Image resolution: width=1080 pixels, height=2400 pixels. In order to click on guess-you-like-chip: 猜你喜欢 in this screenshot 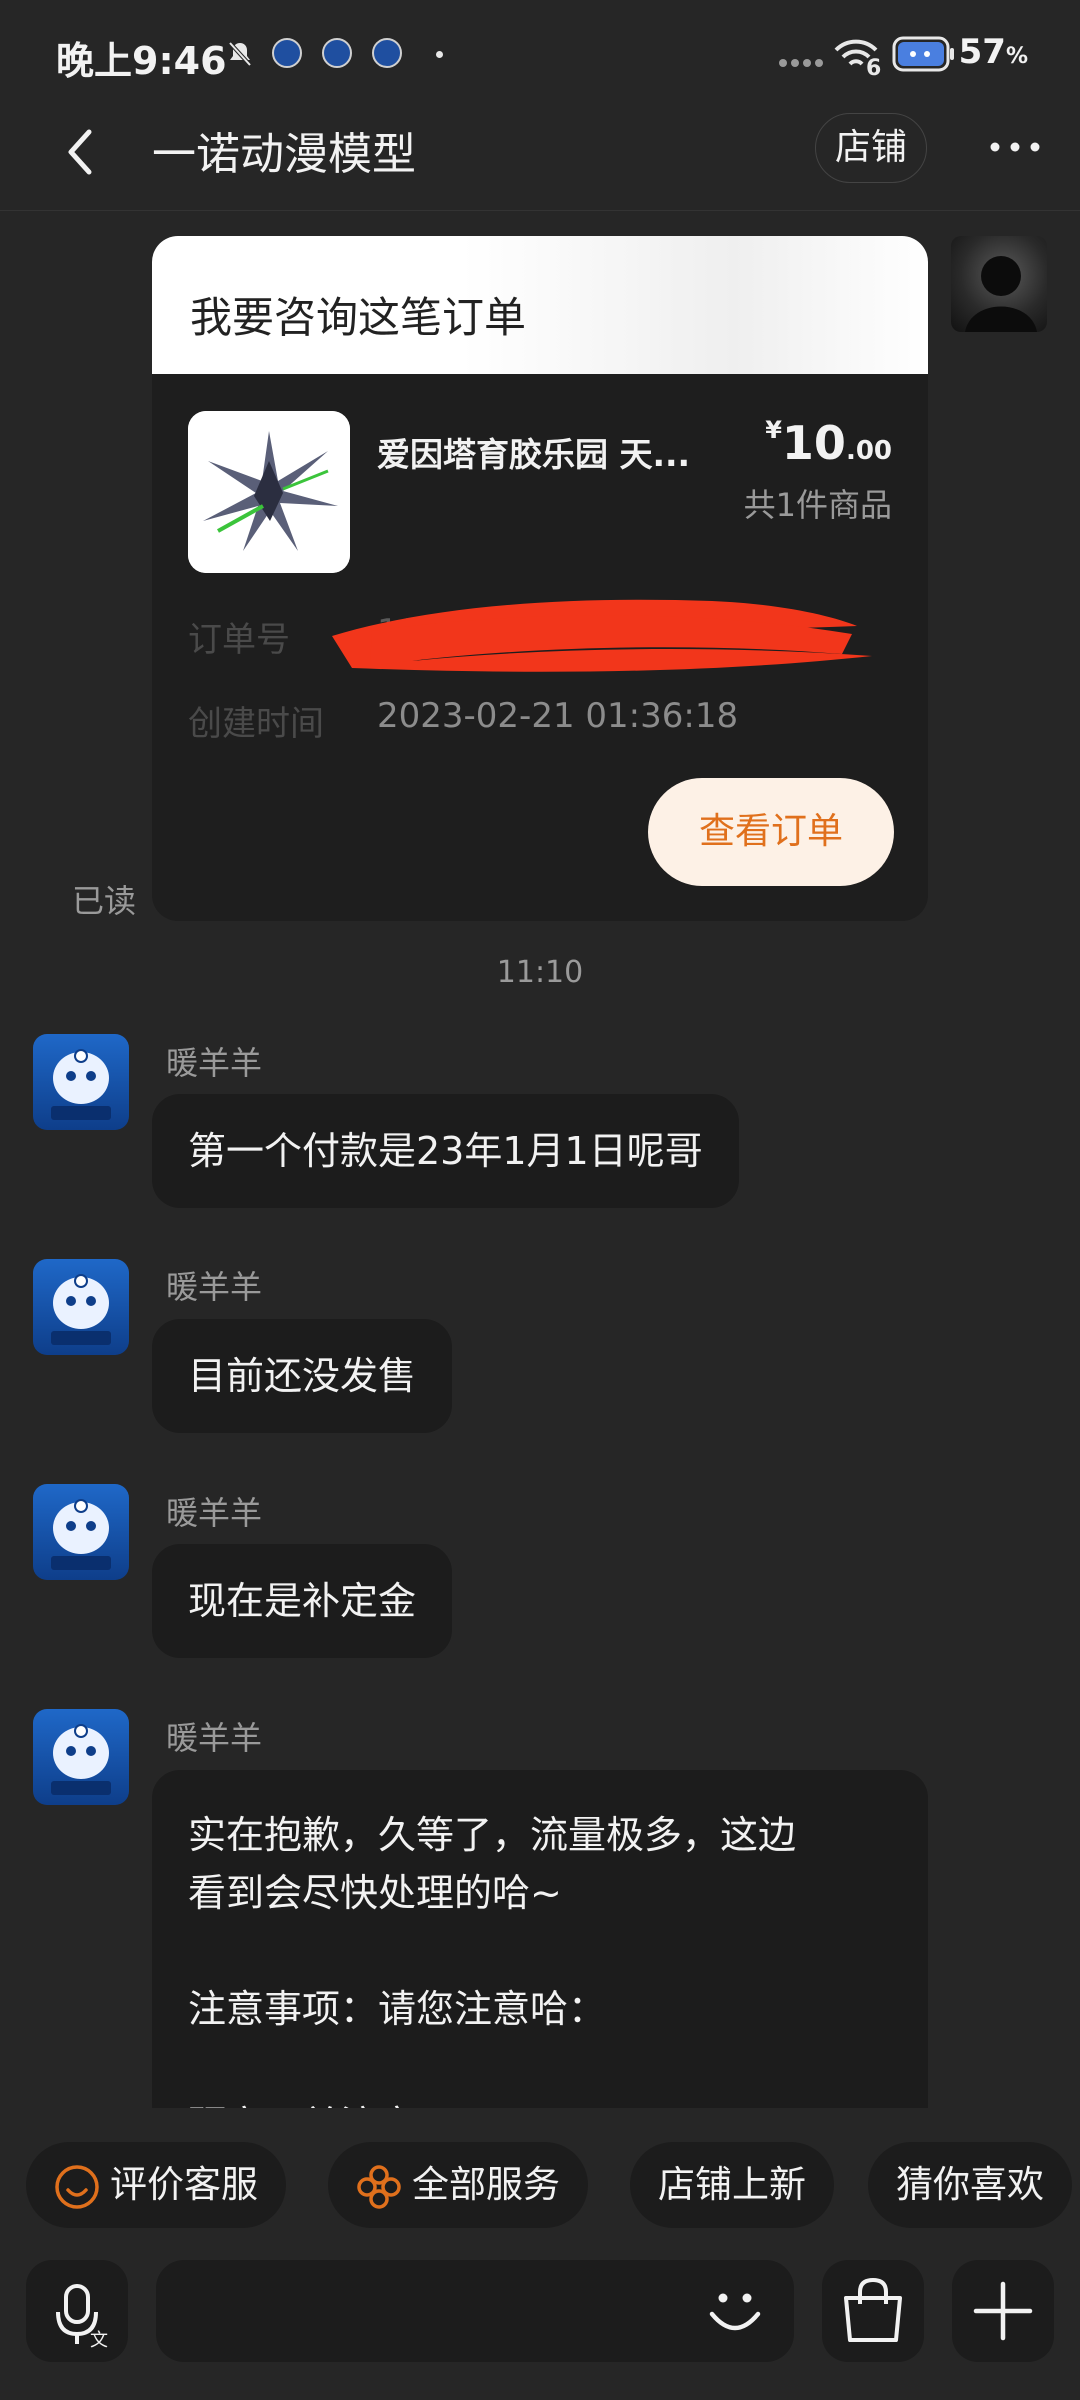, I will do `click(970, 2185)`.